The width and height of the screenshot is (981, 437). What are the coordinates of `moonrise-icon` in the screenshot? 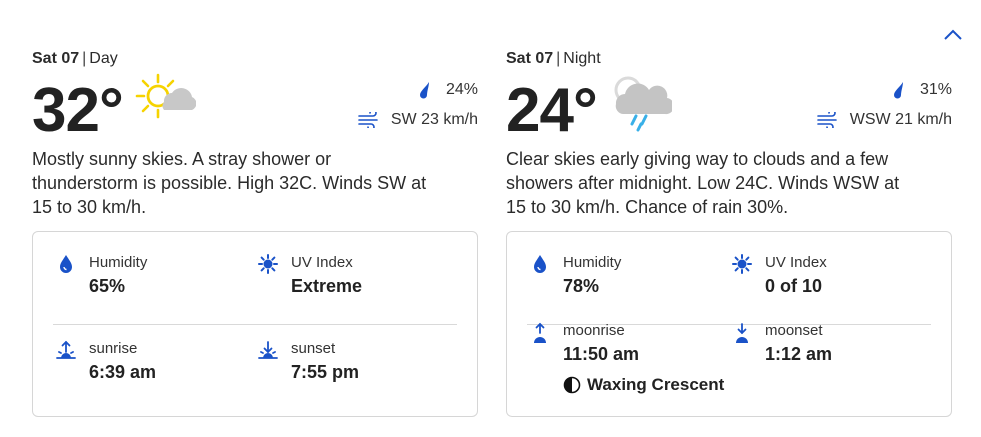 It's located at (540, 333).